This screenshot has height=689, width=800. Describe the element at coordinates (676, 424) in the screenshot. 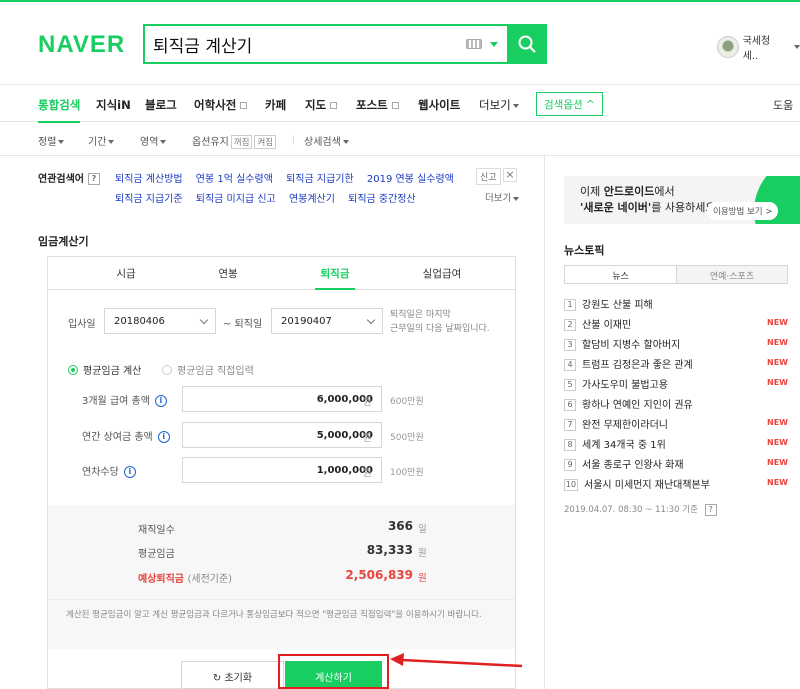

I see `list-item: 7 완전 무제한이라더니 NEW` at that location.